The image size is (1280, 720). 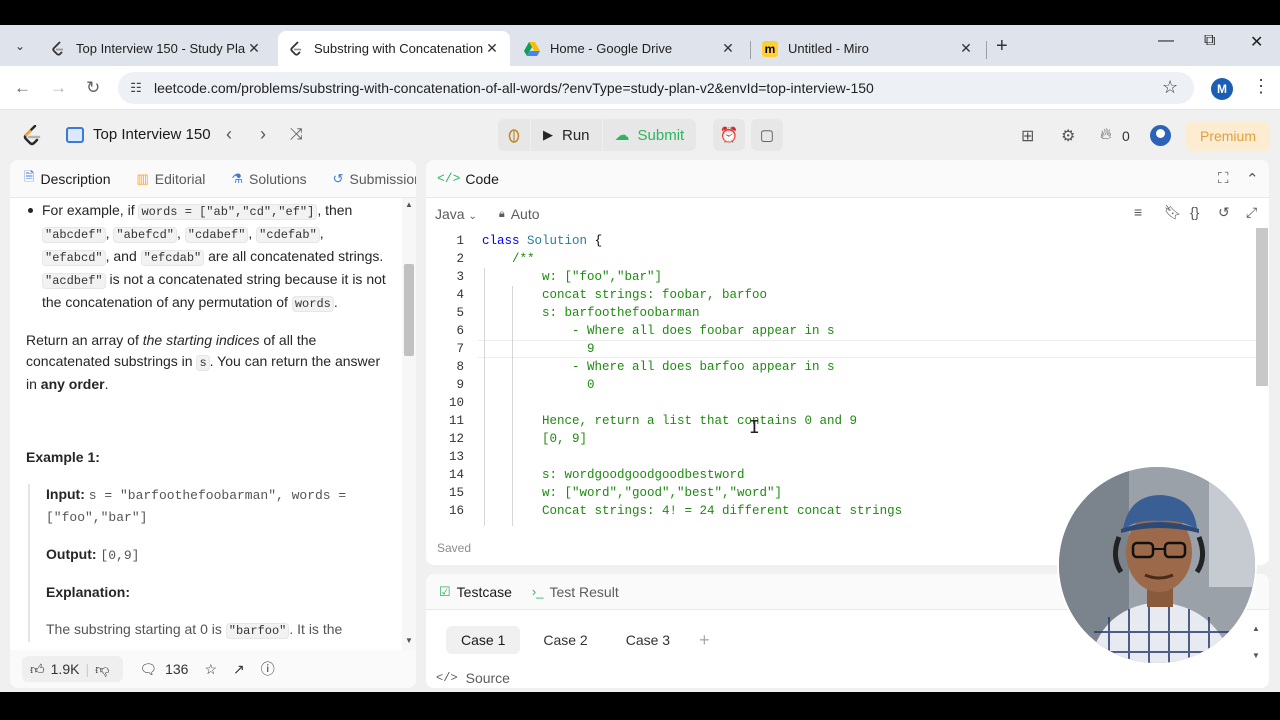 What do you see at coordinates (542, 241) in the screenshot?
I see `code-line: class Solution {` at bounding box center [542, 241].